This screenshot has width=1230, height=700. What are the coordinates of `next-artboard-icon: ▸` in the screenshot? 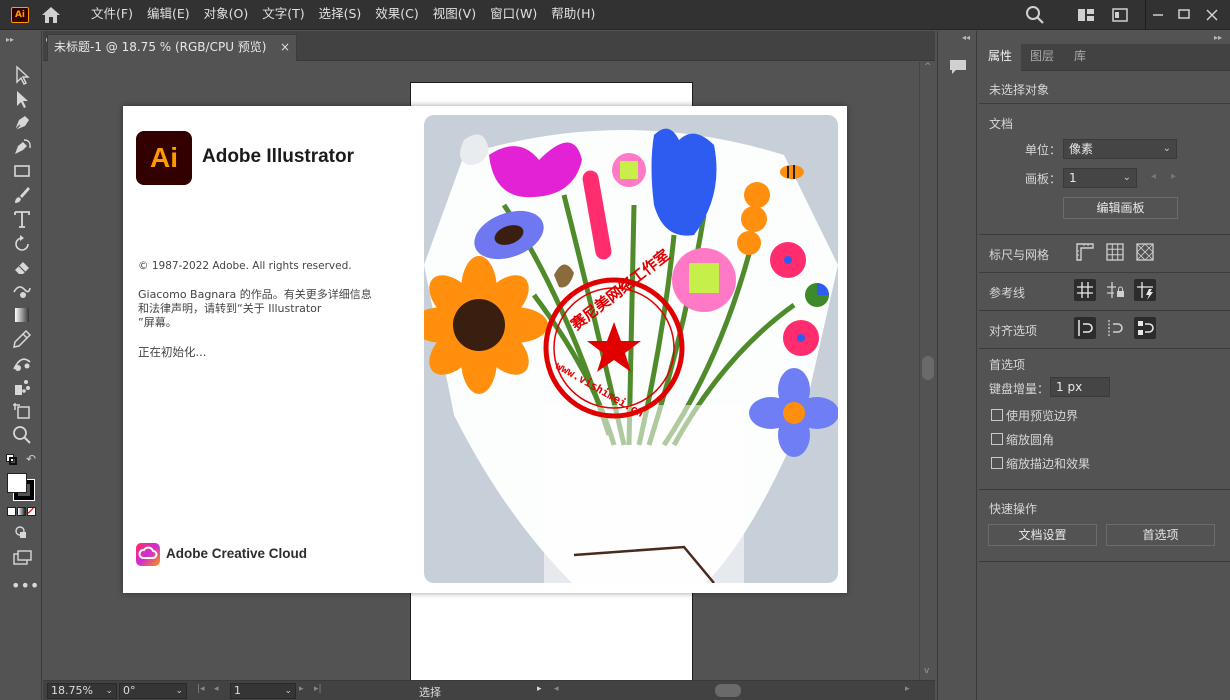 It's located at (1173, 176).